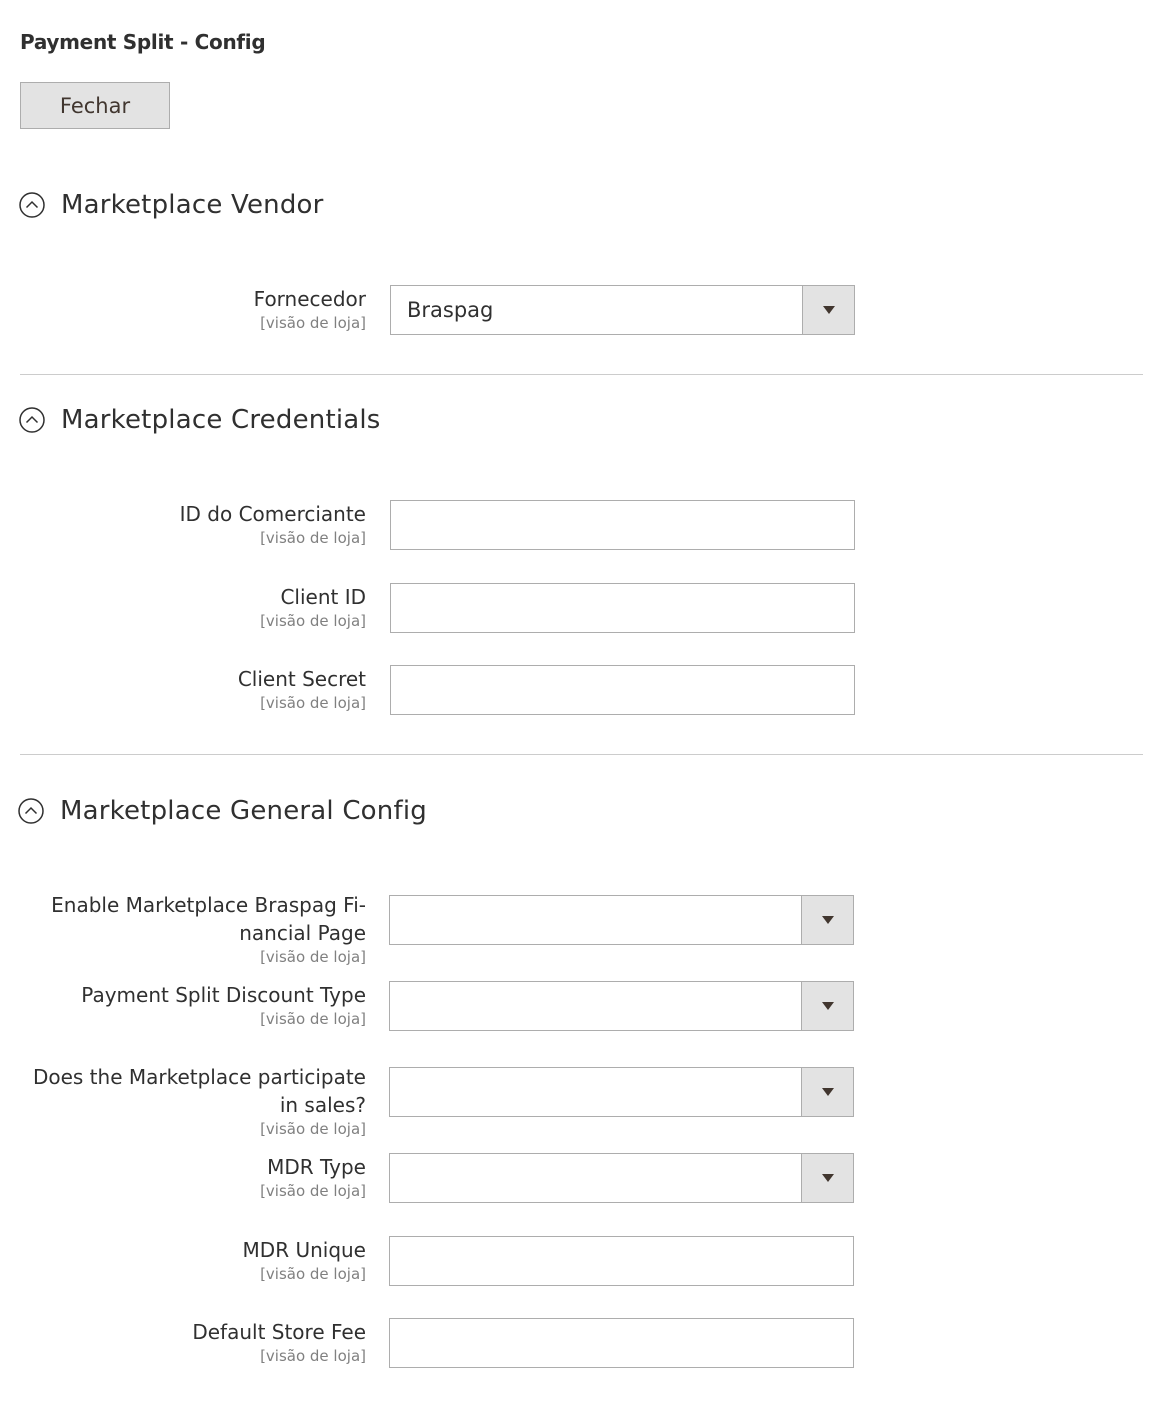 Image resolution: width=1172 pixels, height=1406 pixels. I want to click on field-label-line1: Does the Marketplace participate, so click(199, 1077).